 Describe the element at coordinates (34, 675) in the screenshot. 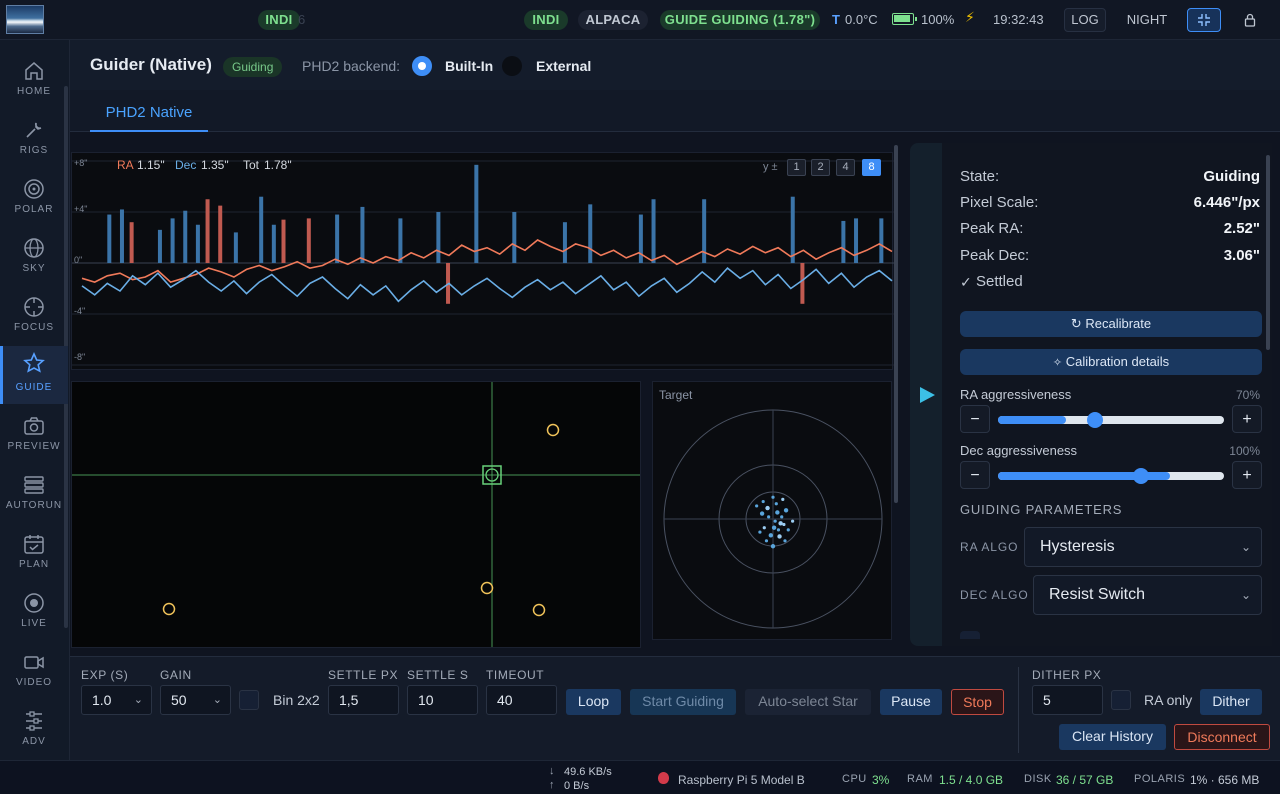

I see `sidebar-item-video: VIDEO` at that location.